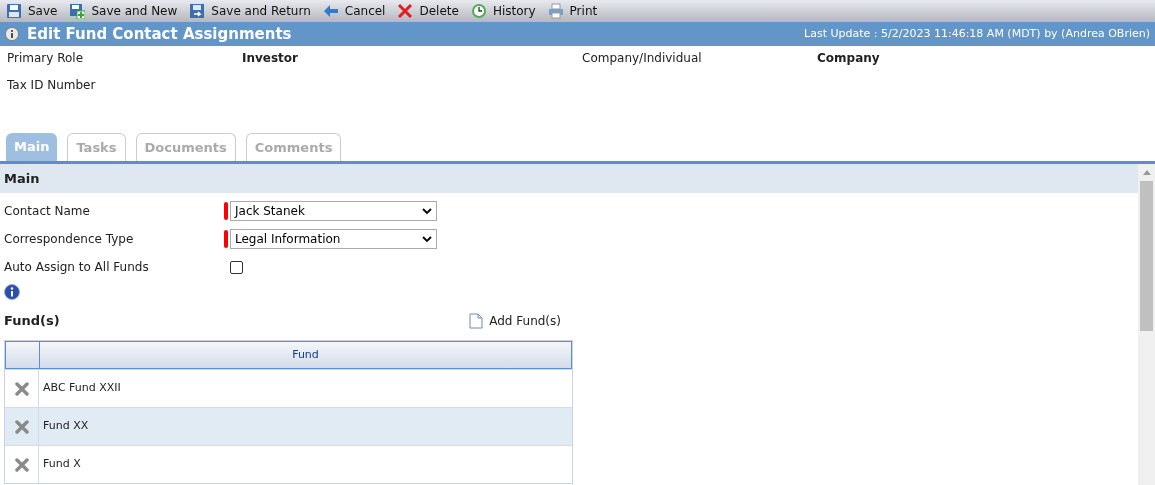 This screenshot has width=1155, height=485. What do you see at coordinates (476, 321) in the screenshot?
I see `document-icon` at bounding box center [476, 321].